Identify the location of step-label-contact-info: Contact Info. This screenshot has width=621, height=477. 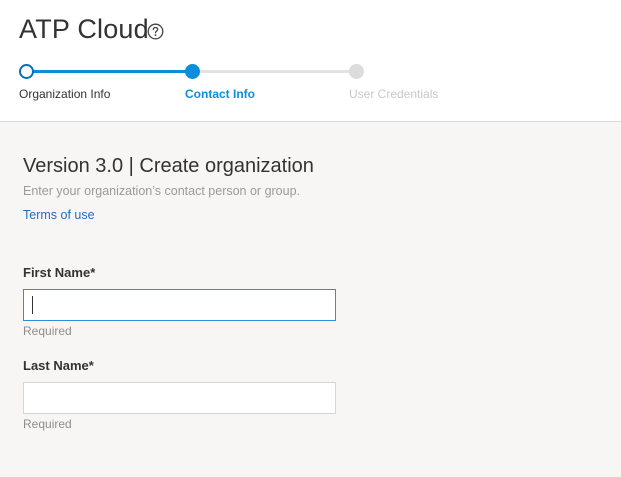
(220, 94).